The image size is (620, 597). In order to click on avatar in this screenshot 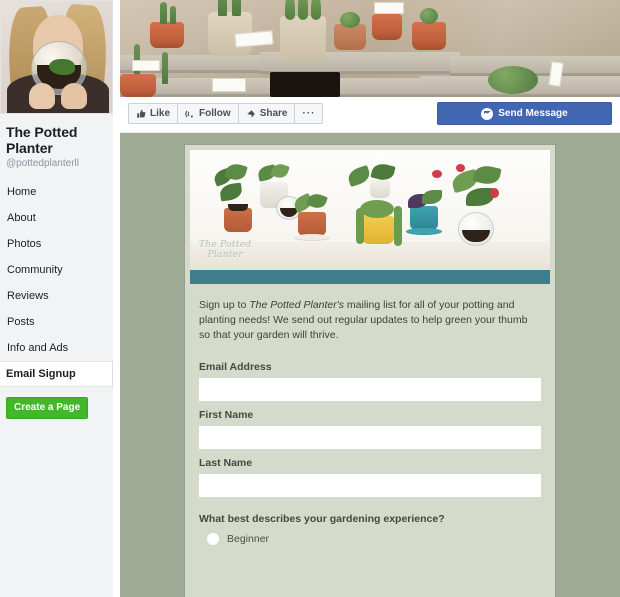, I will do `click(56, 57)`.